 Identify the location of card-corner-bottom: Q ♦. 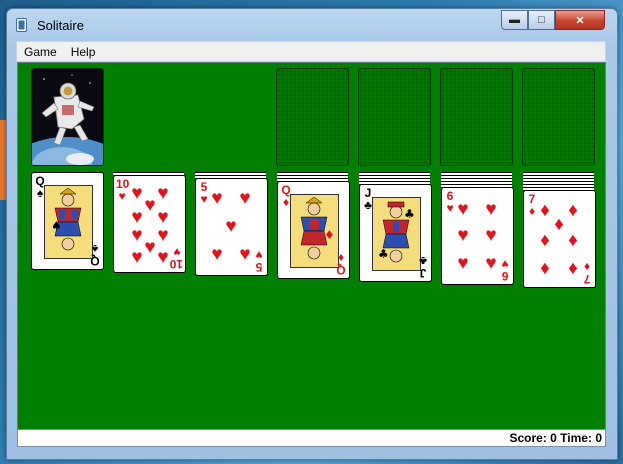
(341, 264).